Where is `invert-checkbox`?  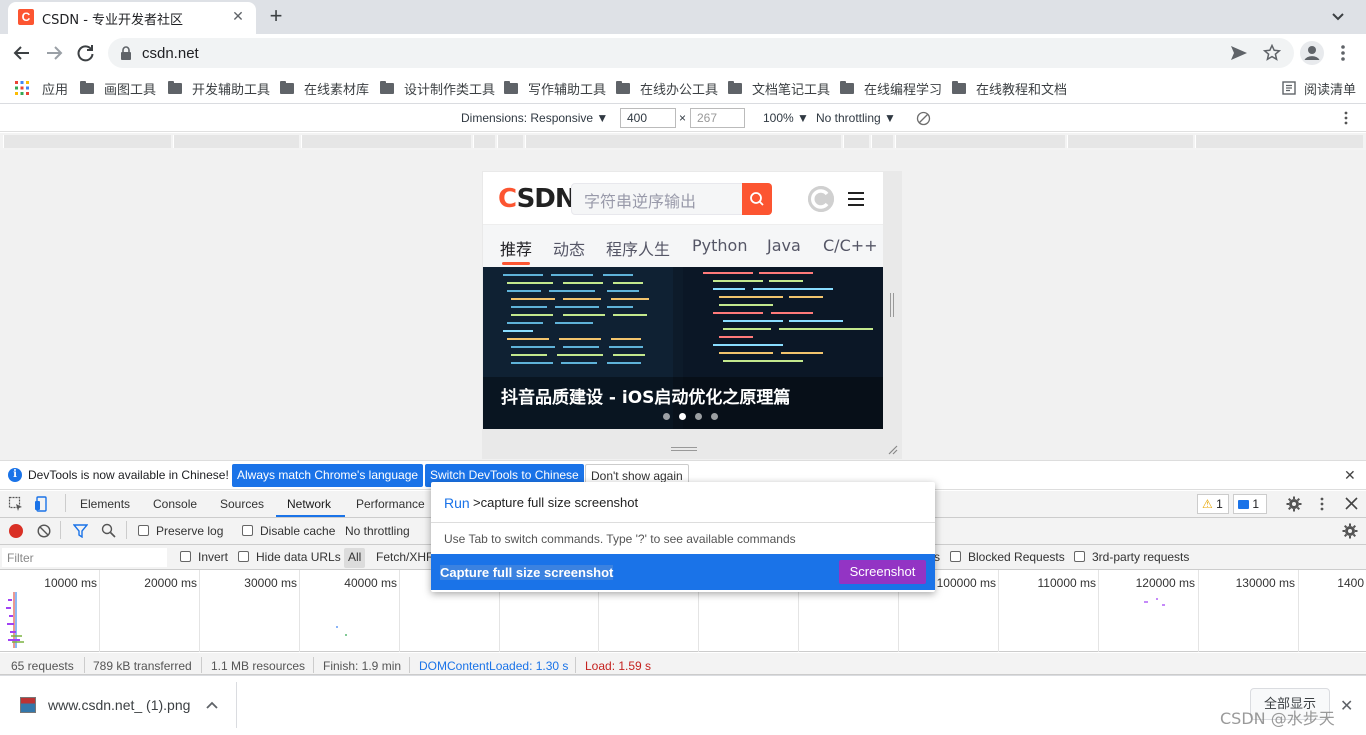
invert-checkbox is located at coordinates (185, 556).